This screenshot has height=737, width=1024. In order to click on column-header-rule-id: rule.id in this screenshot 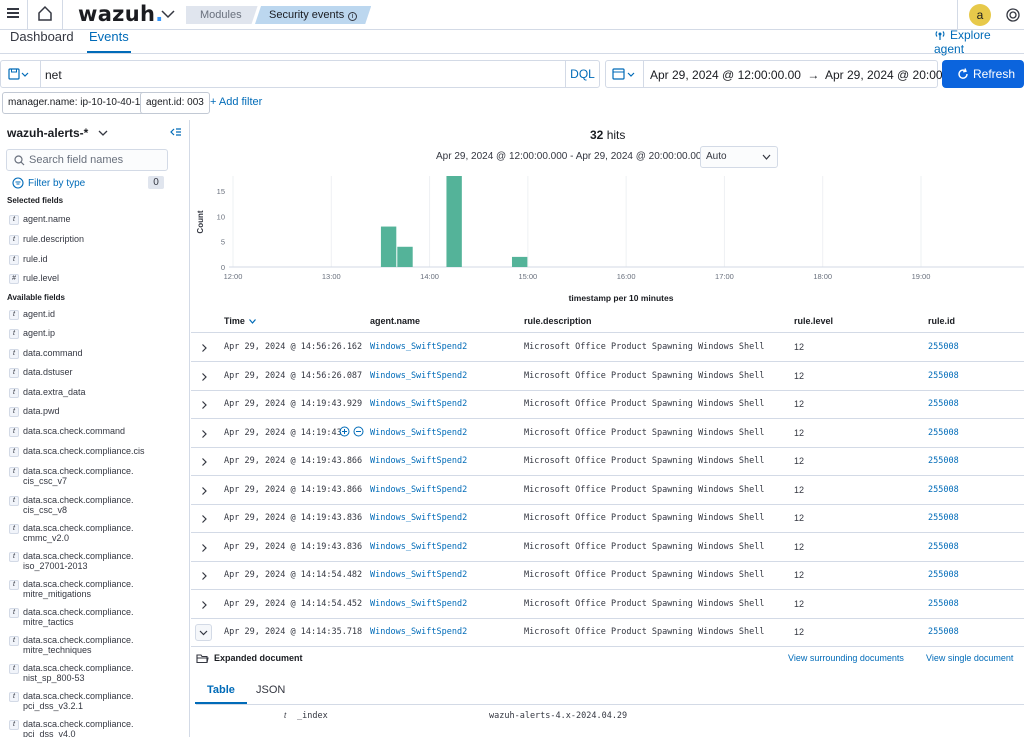, I will do `click(941, 321)`.